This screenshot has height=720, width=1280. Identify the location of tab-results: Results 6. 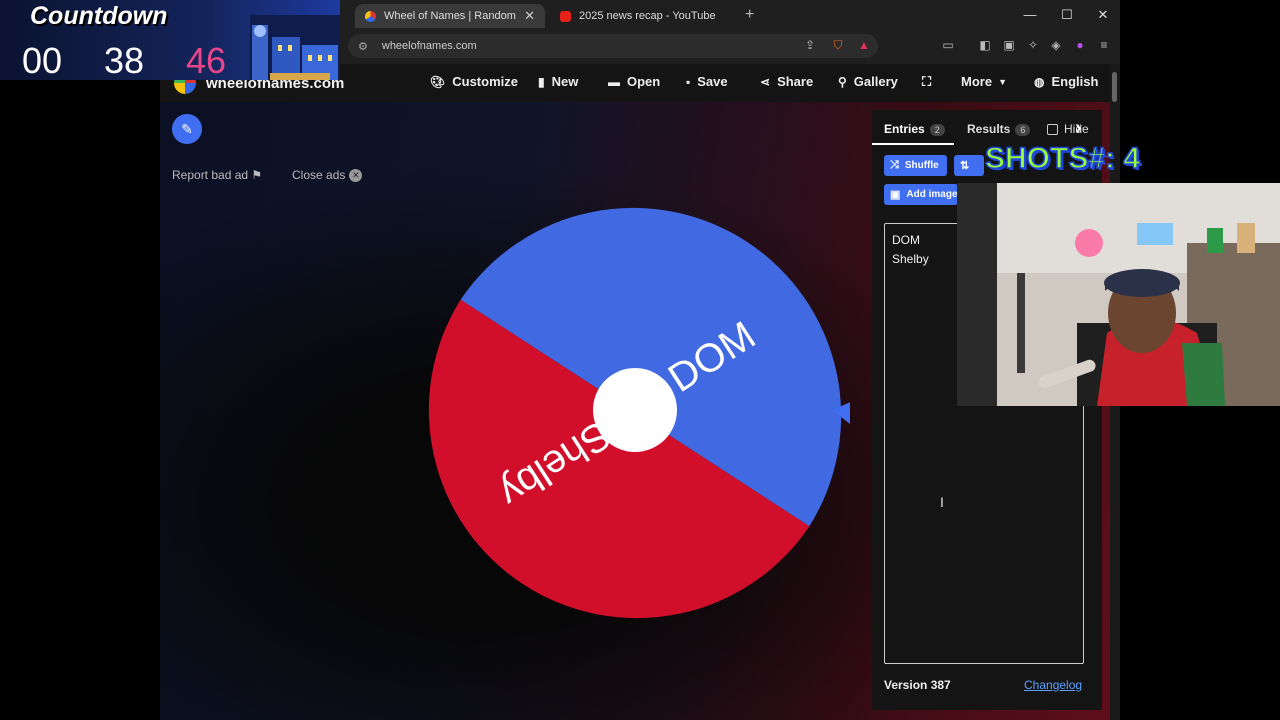
(999, 129).